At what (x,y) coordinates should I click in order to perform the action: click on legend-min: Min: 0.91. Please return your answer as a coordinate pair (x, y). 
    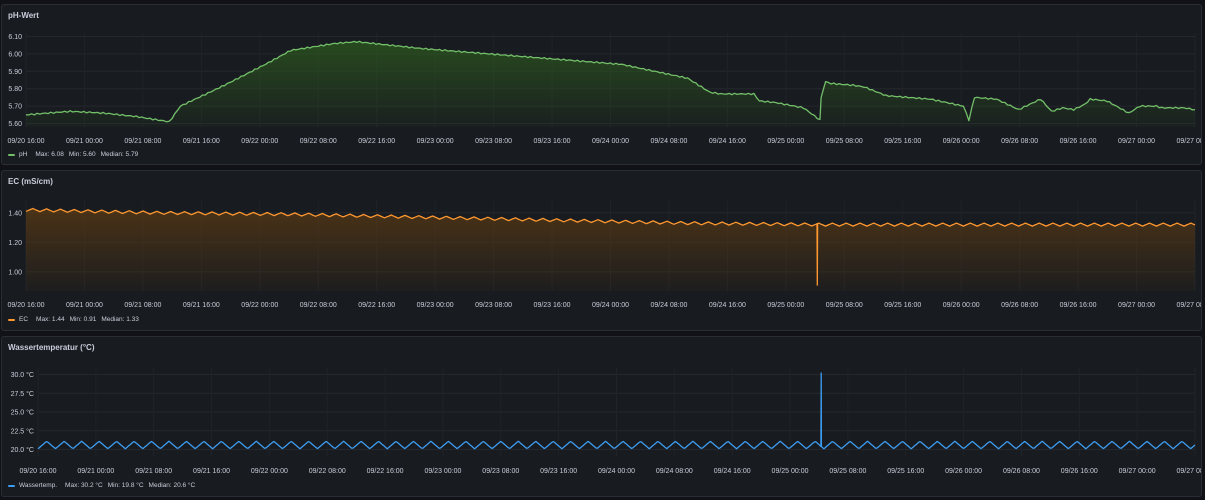
    Looking at the image, I should click on (83, 319).